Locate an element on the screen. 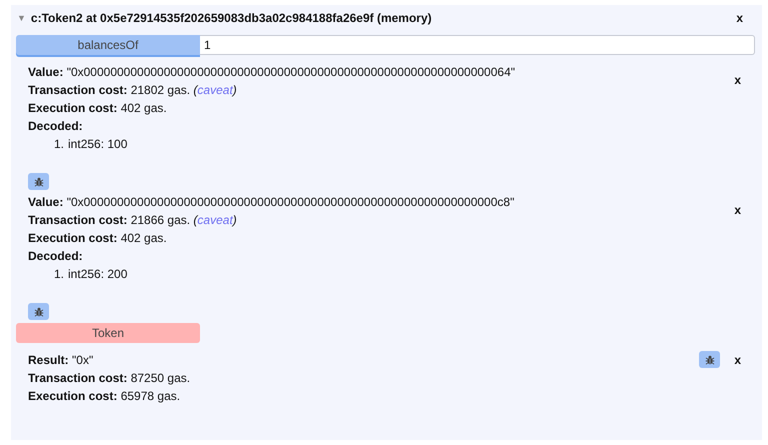 Image resolution: width=768 pixels, height=445 pixels. decoded-value: int256: 100 is located at coordinates (98, 144).